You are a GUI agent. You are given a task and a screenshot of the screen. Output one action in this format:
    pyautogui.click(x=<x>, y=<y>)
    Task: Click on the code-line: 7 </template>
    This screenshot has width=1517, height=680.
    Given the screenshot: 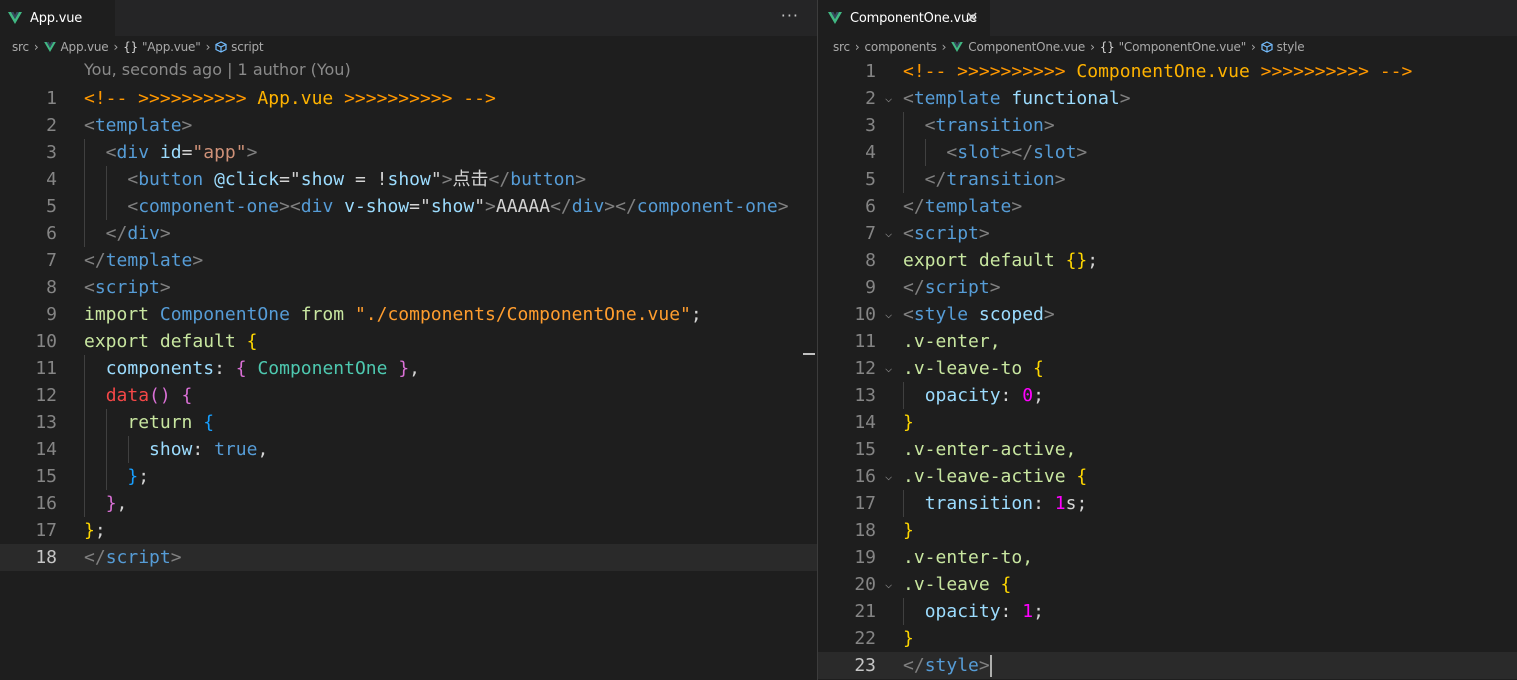 What is the action you would take?
    pyautogui.click(x=408, y=260)
    